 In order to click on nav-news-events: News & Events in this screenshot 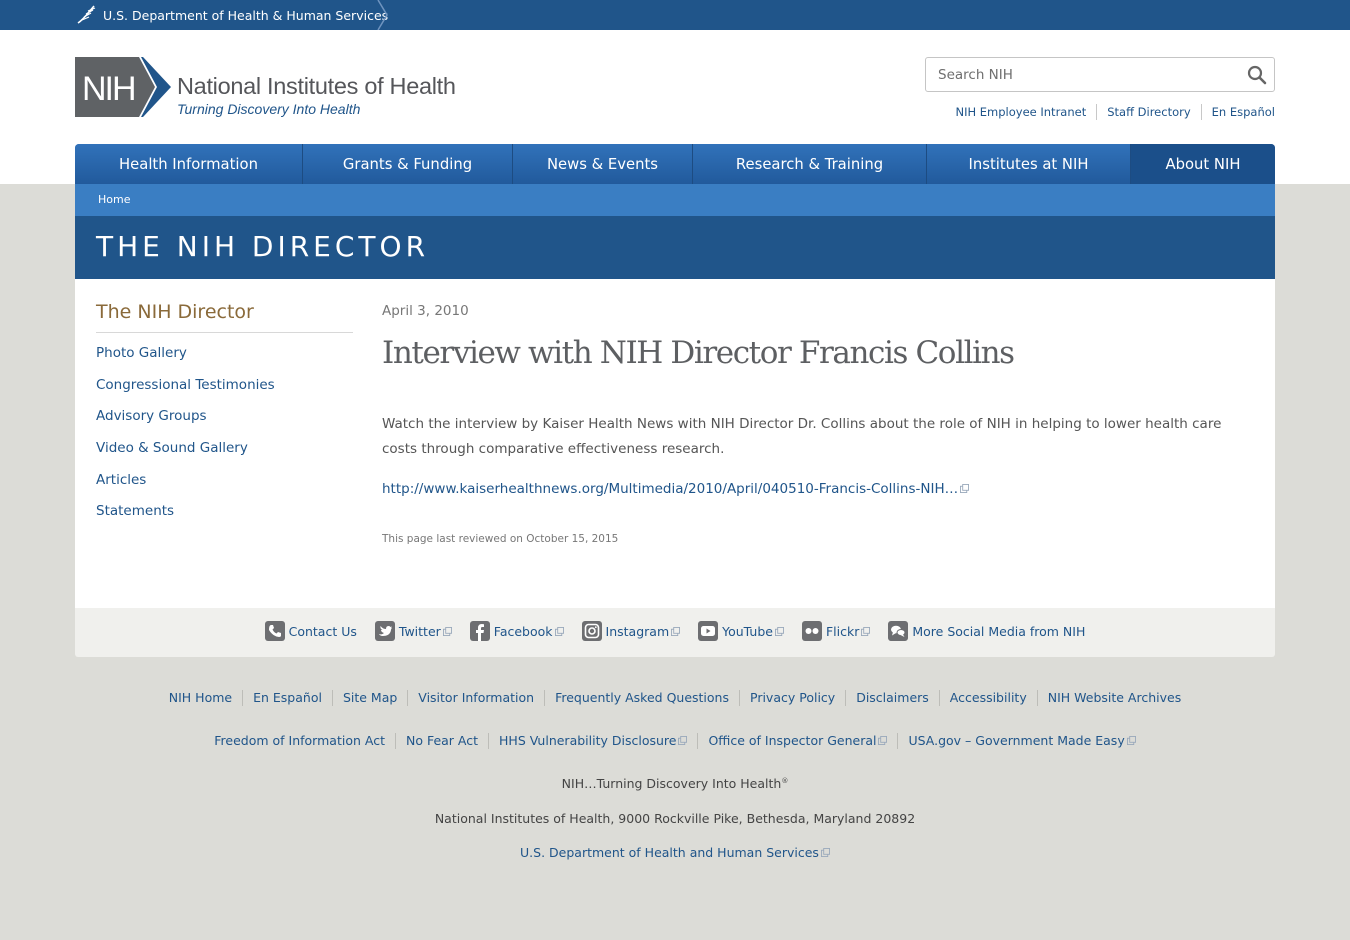, I will do `click(603, 164)`.